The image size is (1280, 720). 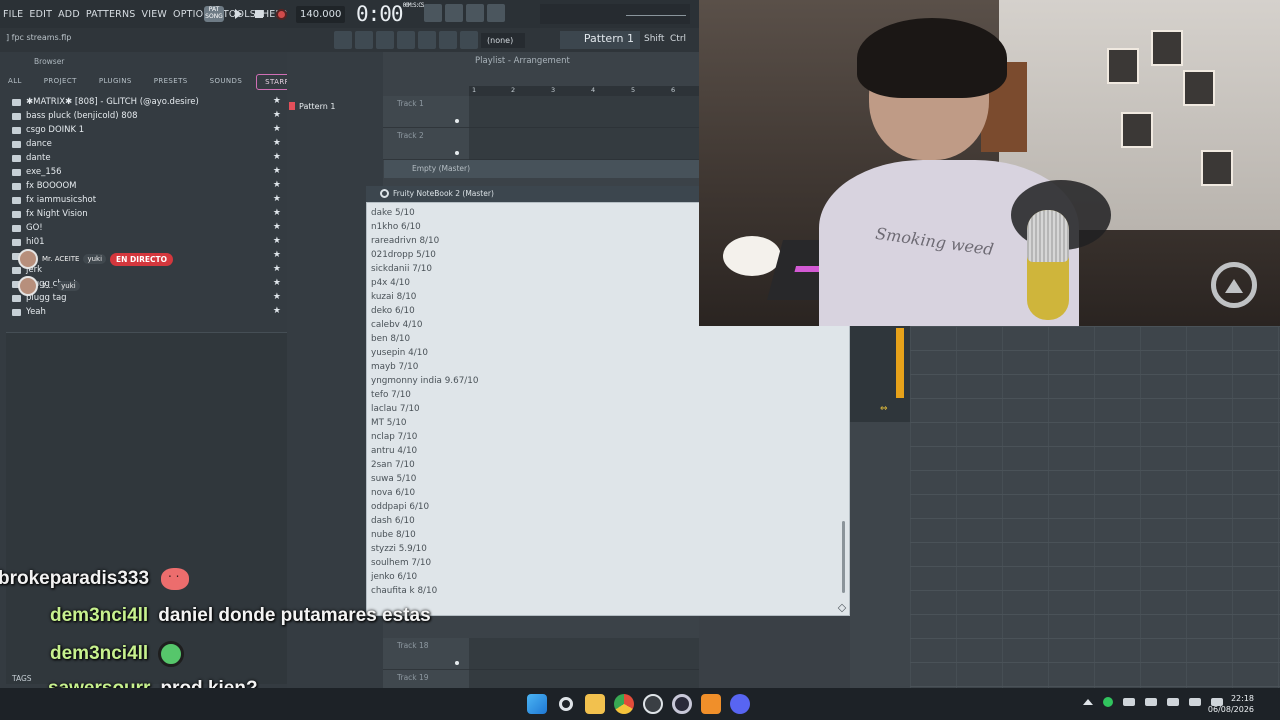 What do you see at coordinates (880, 374) in the screenshot?
I see `mixer-strip: ⇔` at bounding box center [880, 374].